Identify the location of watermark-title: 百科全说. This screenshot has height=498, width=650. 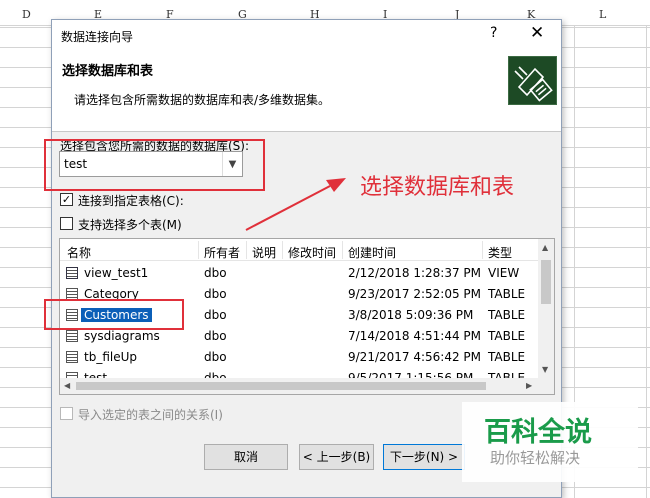
(538, 432).